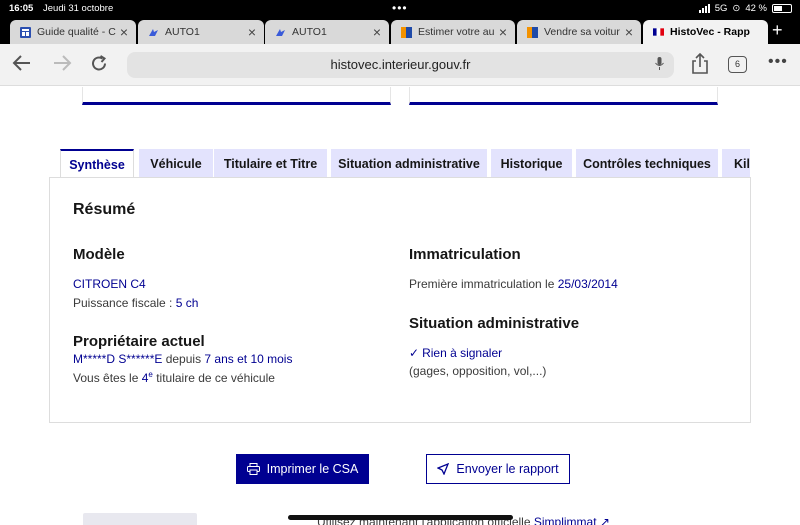 Image resolution: width=800 pixels, height=525 pixels. What do you see at coordinates (756, 8) in the screenshot?
I see `battery-percent: 42 %` at bounding box center [756, 8].